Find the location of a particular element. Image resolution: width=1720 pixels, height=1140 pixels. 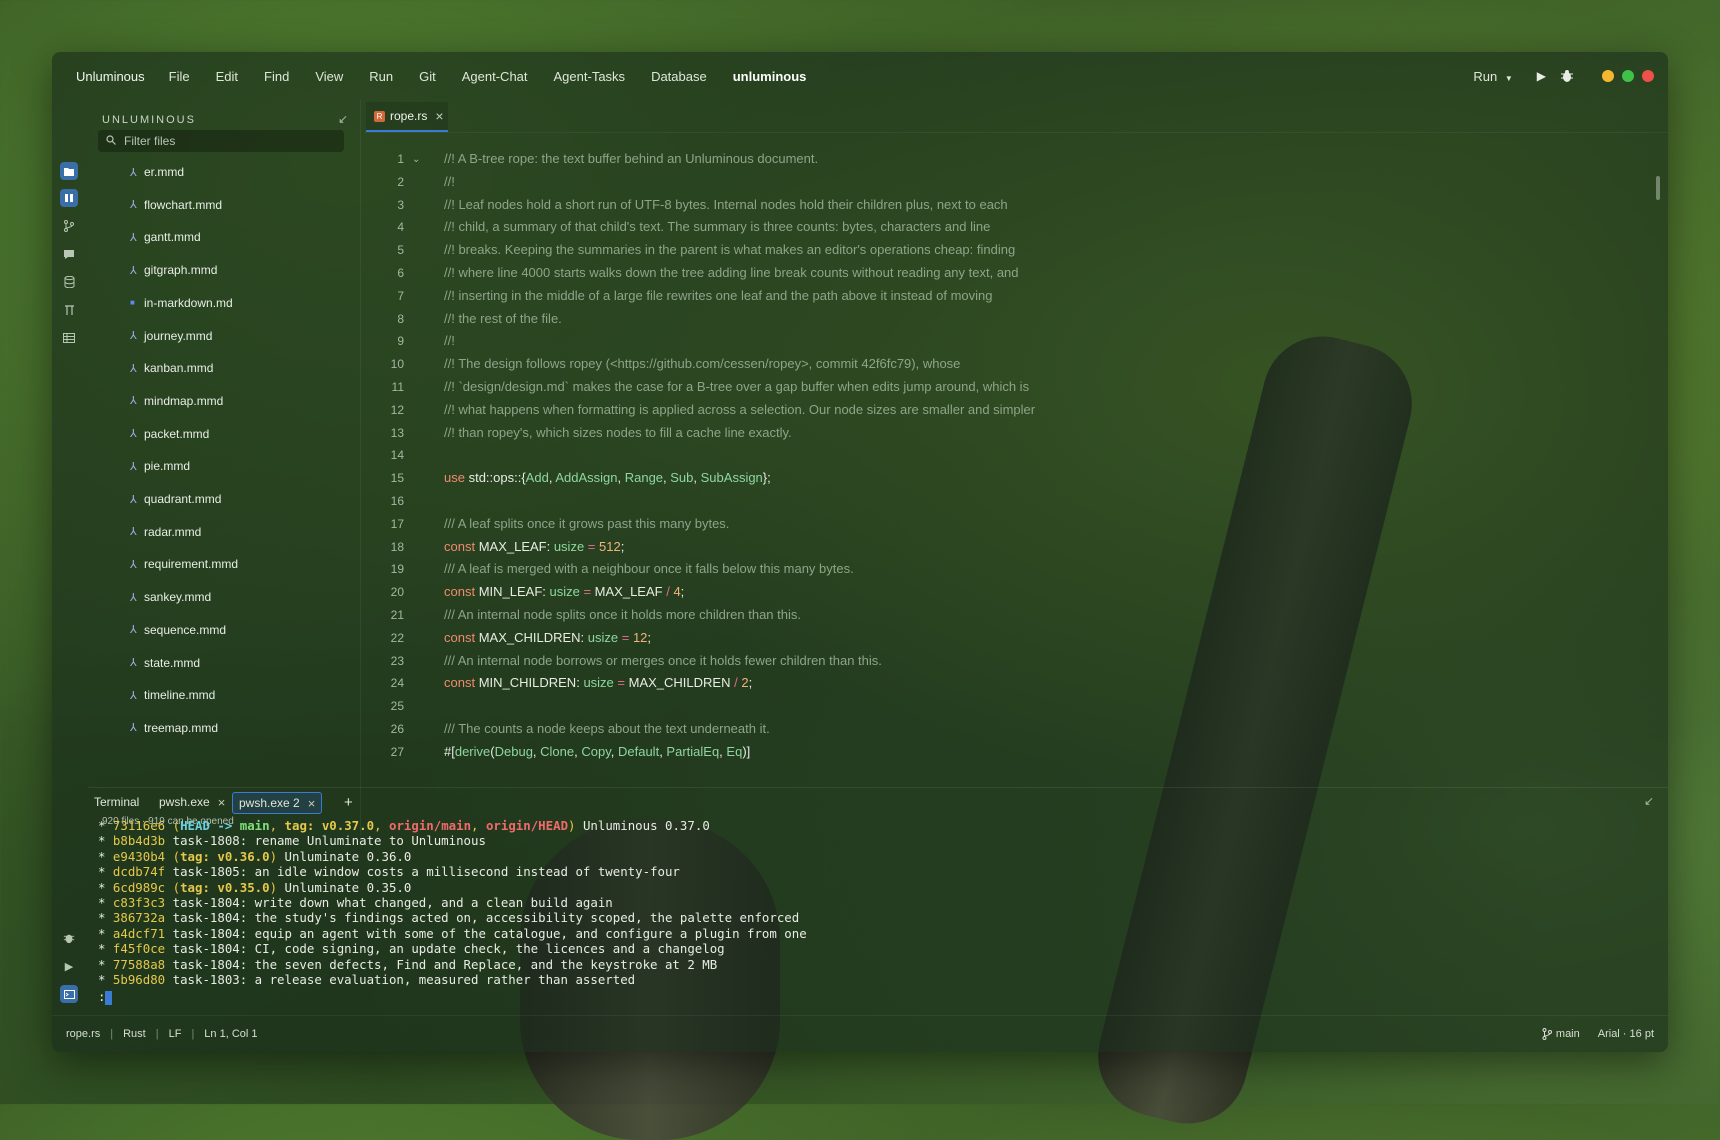

file-name: packet.mmd is located at coordinates (177, 433).